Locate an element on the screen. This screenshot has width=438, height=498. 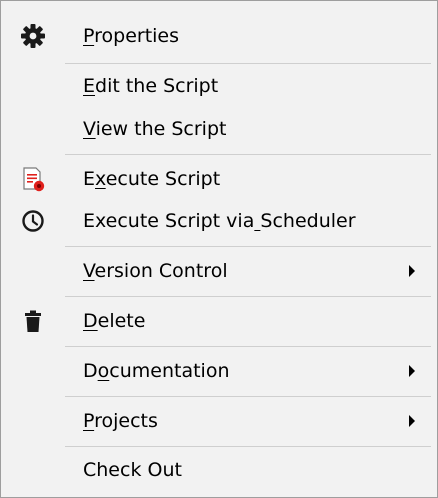
menu-item-label: View the Script is located at coordinates (155, 129).